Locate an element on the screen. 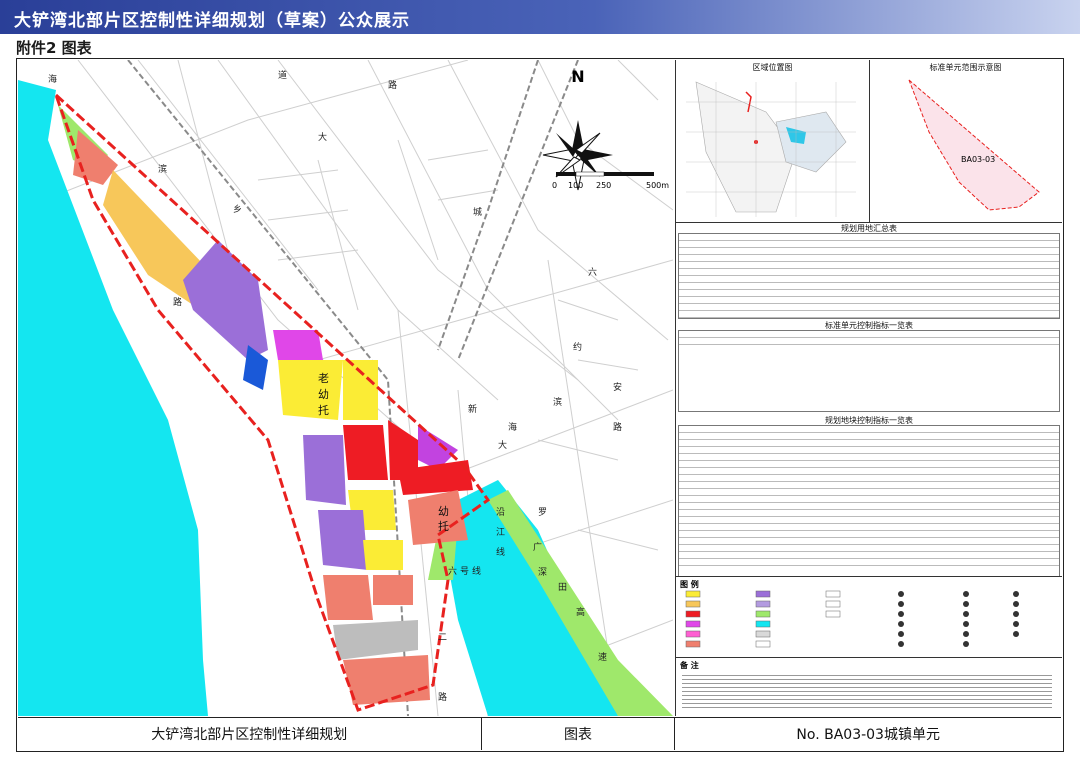 The image size is (1080, 759). legend-swatches is located at coordinates (852, 619).